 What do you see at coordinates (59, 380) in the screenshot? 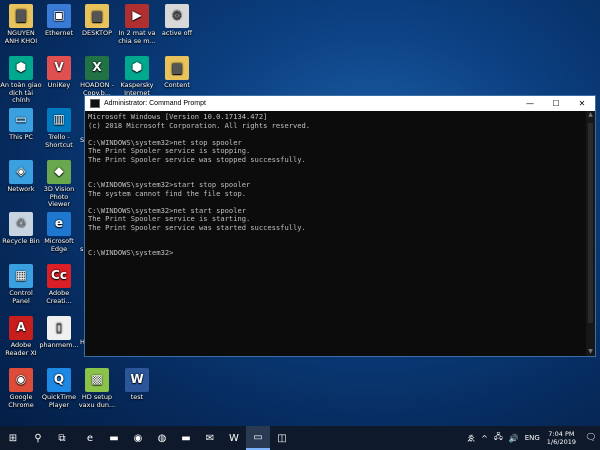
I see `quicktime-icon: Q` at bounding box center [59, 380].